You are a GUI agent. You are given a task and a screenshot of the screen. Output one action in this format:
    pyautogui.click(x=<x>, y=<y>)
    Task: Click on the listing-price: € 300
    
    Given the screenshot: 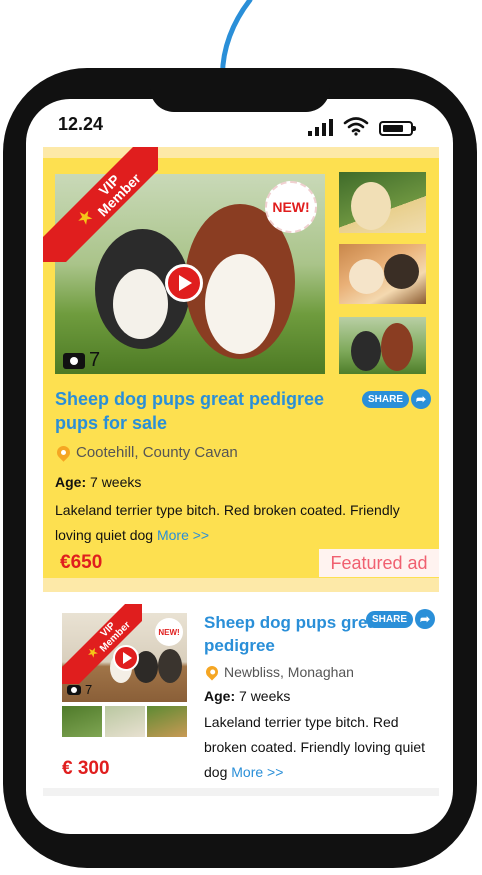 What is the action you would take?
    pyautogui.click(x=86, y=768)
    